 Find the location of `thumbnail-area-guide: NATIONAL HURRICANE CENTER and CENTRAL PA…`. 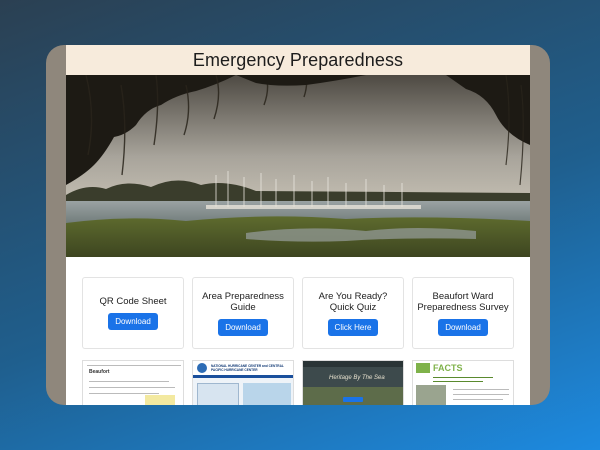

thumbnail-area-guide: NATIONAL HURRICANE CENTER and CENTRAL PA… is located at coordinates (243, 382).